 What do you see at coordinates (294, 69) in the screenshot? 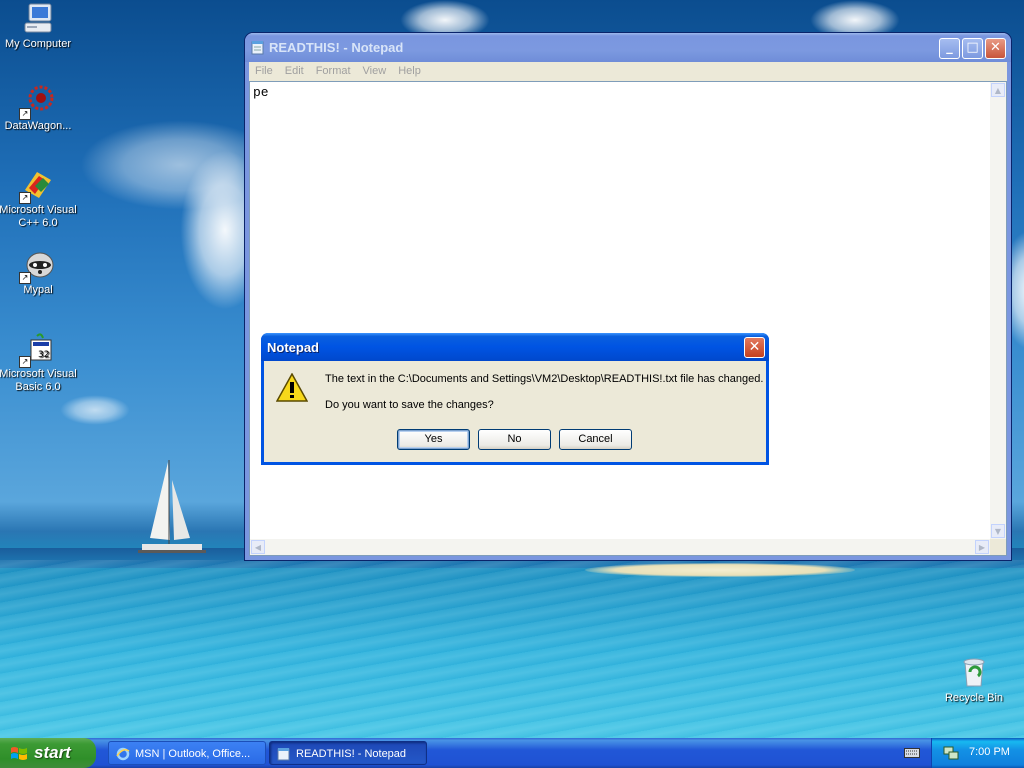
I see `menu-edit: Edit` at bounding box center [294, 69].